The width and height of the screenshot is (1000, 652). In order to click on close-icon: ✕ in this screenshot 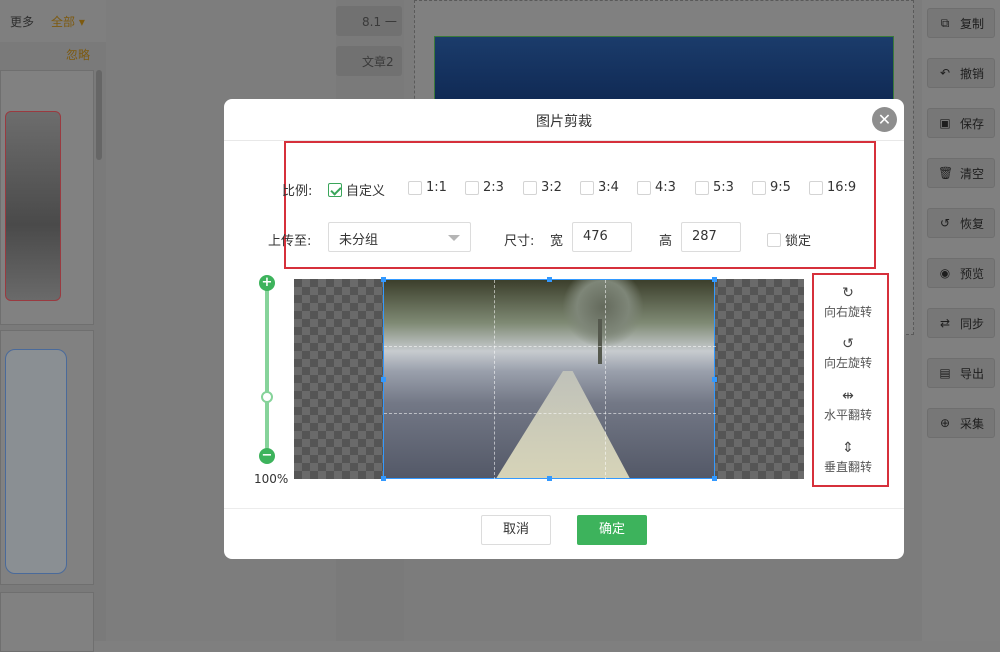, I will do `click(884, 119)`.